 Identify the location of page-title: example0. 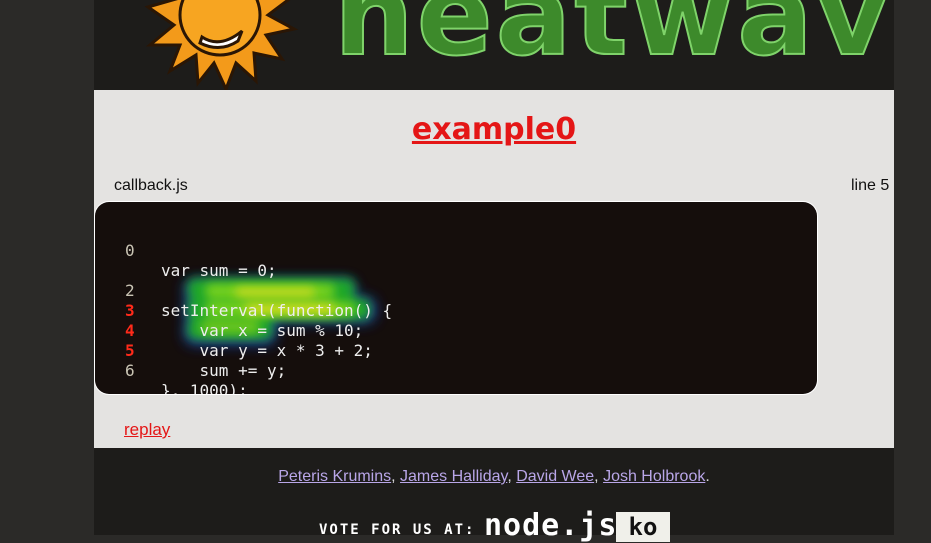
(494, 129).